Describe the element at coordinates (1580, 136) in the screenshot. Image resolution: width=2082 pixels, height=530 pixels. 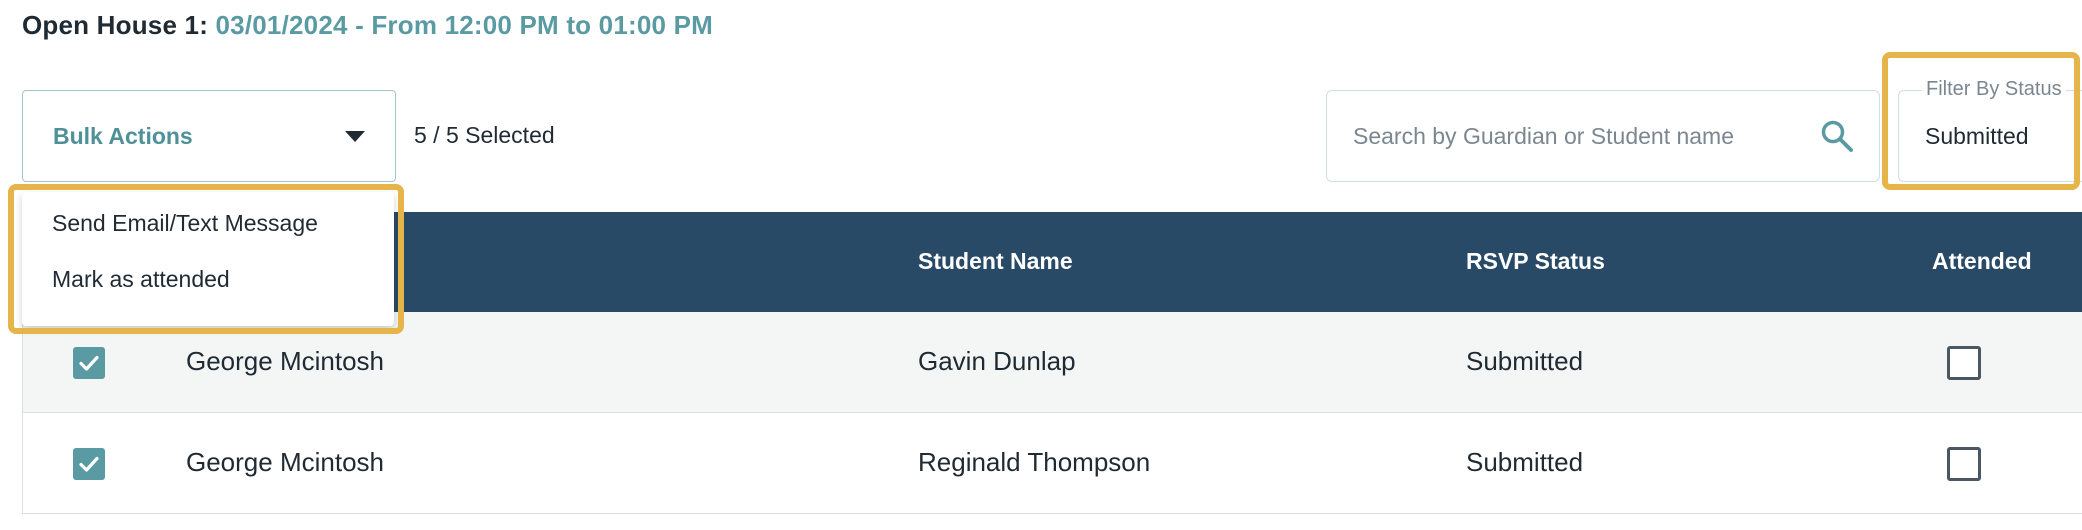
I see `search-input` at that location.